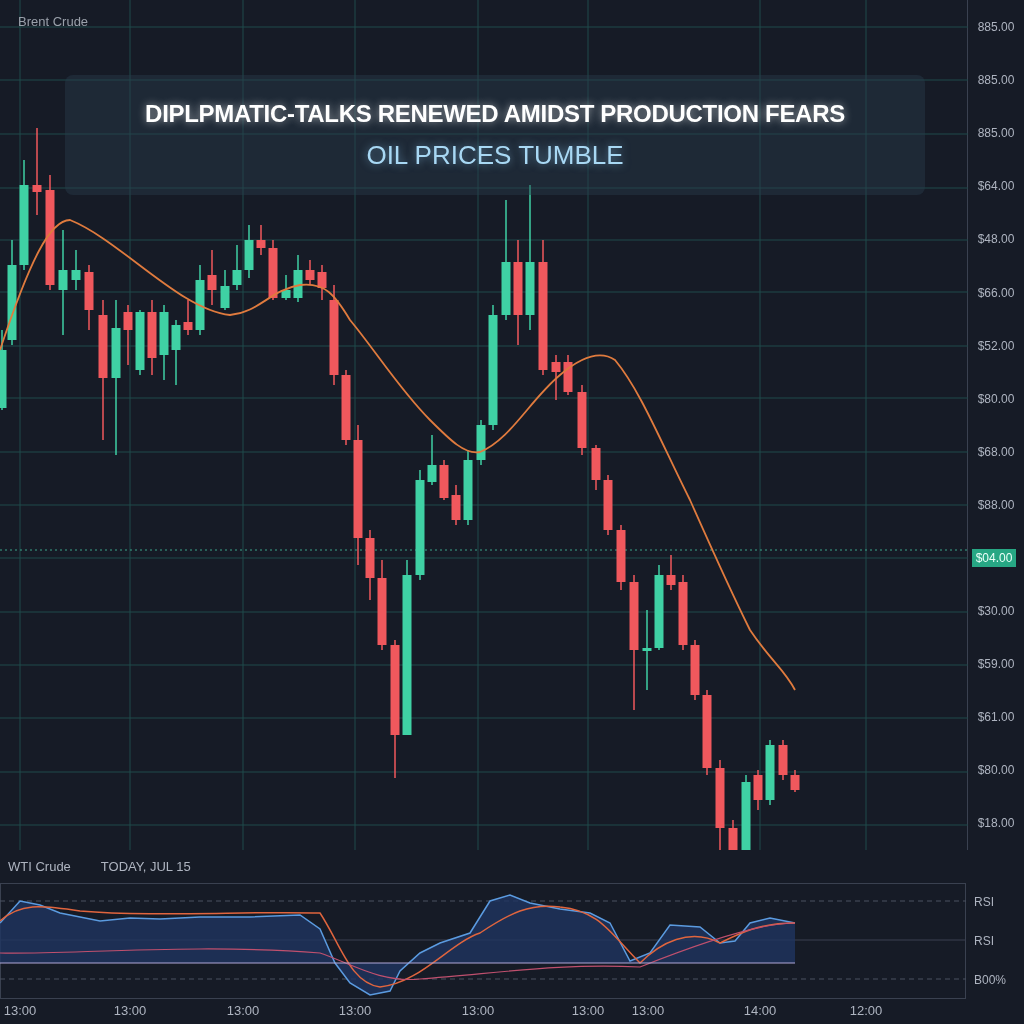  I want to click on price-label: $66.00, so click(996, 292).